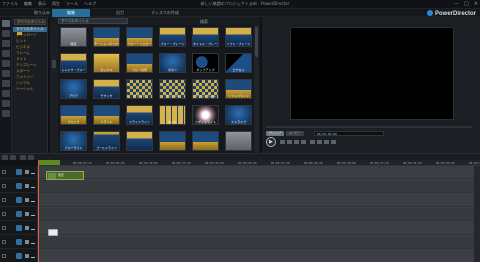 The image size is (480, 262). What do you see at coordinates (6, 33) in the screenshot?
I see `effects-room-icon` at bounding box center [6, 33].